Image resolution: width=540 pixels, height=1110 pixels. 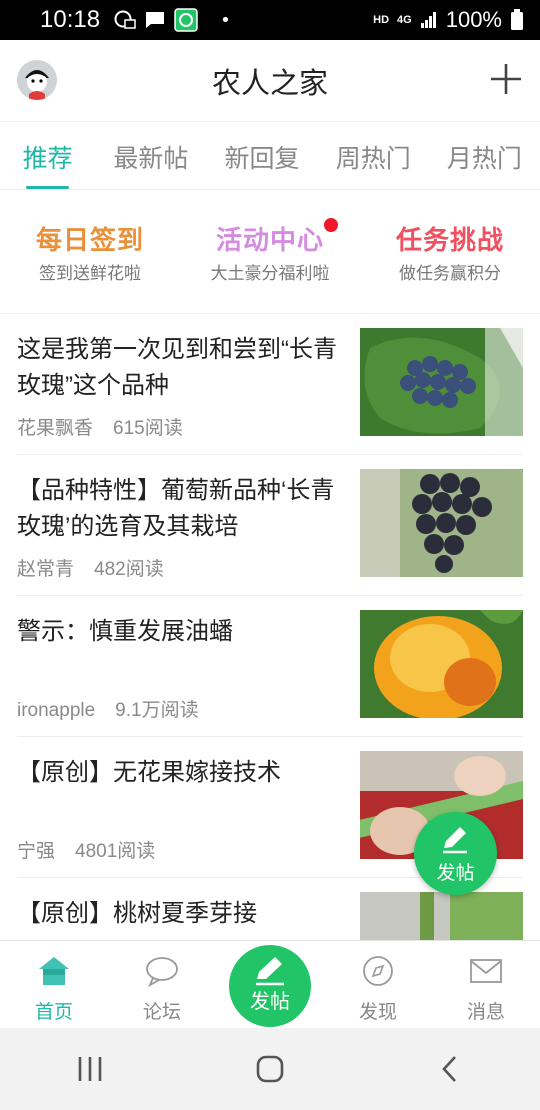 I want to click on network-type: HD, so click(x=381, y=20).